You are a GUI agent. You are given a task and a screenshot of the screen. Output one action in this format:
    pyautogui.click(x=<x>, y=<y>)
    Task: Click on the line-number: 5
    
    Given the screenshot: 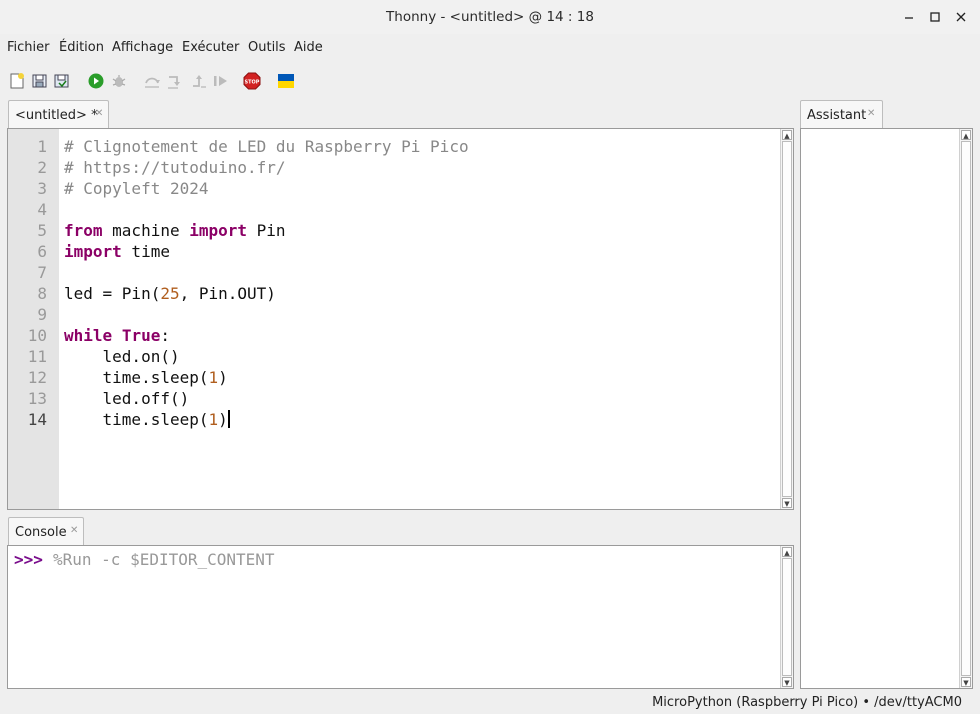 What is the action you would take?
    pyautogui.click(x=42, y=230)
    